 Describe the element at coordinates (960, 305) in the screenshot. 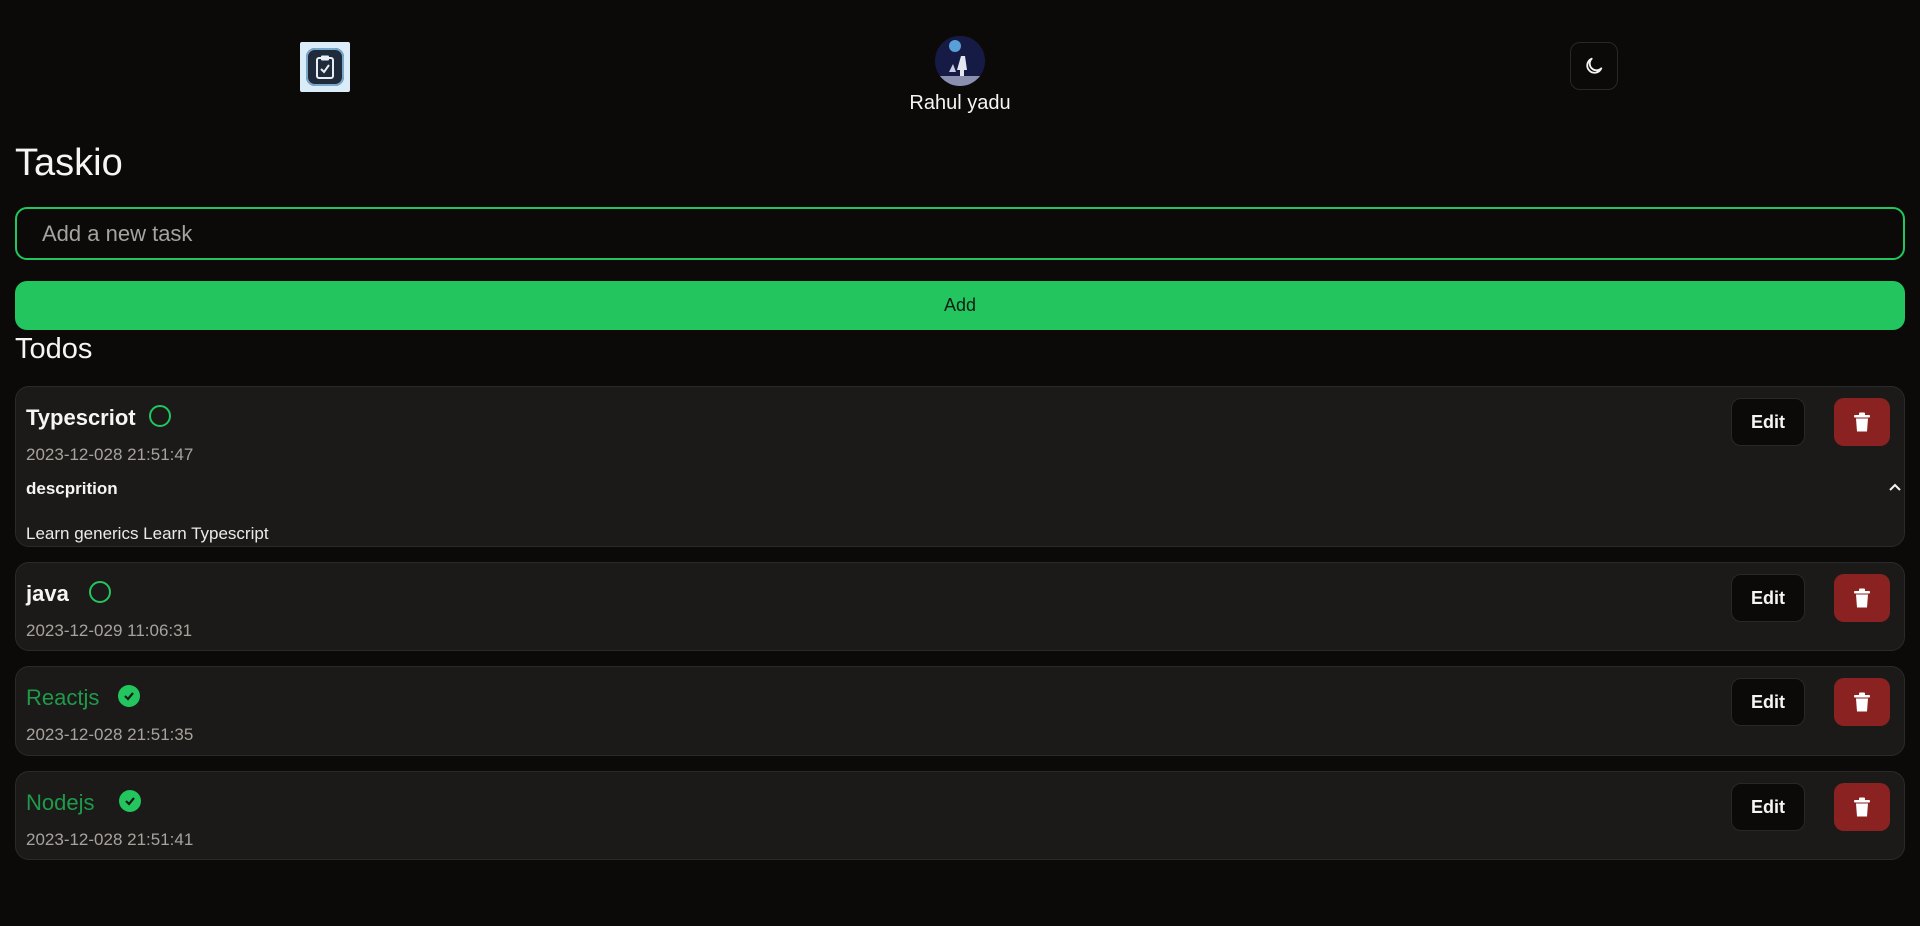

I see `add-task-button: Add` at that location.